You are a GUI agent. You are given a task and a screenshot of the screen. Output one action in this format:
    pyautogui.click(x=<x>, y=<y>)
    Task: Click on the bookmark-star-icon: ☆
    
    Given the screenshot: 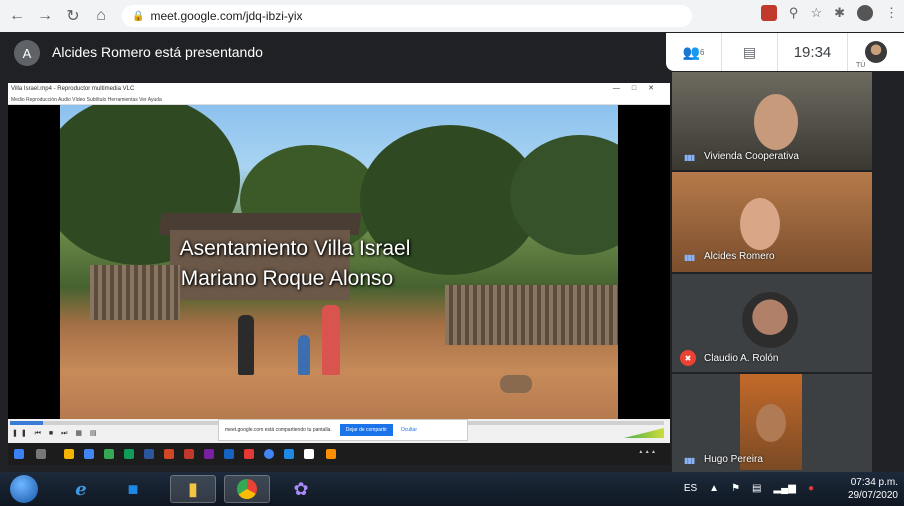 What is the action you would take?
    pyautogui.click(x=816, y=13)
    